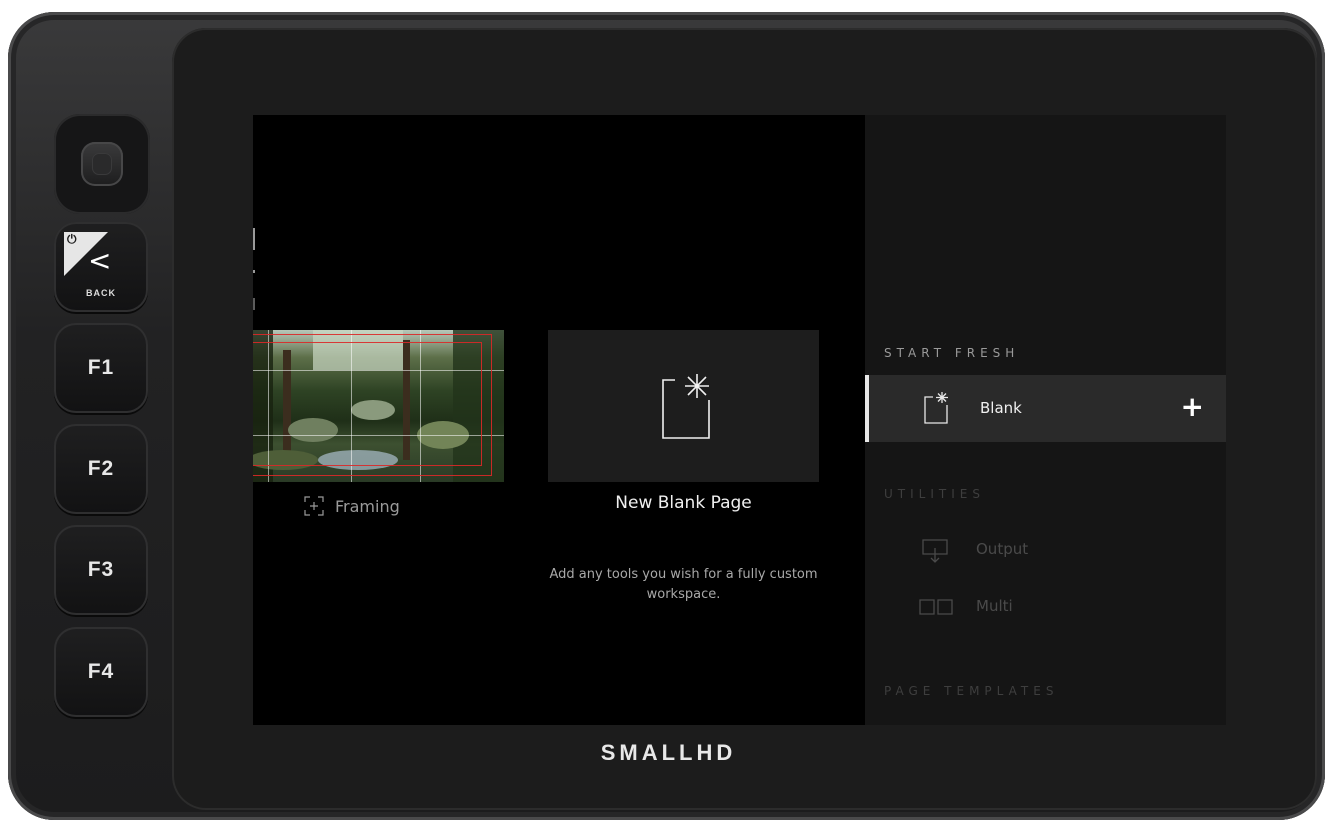 The image size is (1333, 825). I want to click on joystick-icon, so click(102, 164).